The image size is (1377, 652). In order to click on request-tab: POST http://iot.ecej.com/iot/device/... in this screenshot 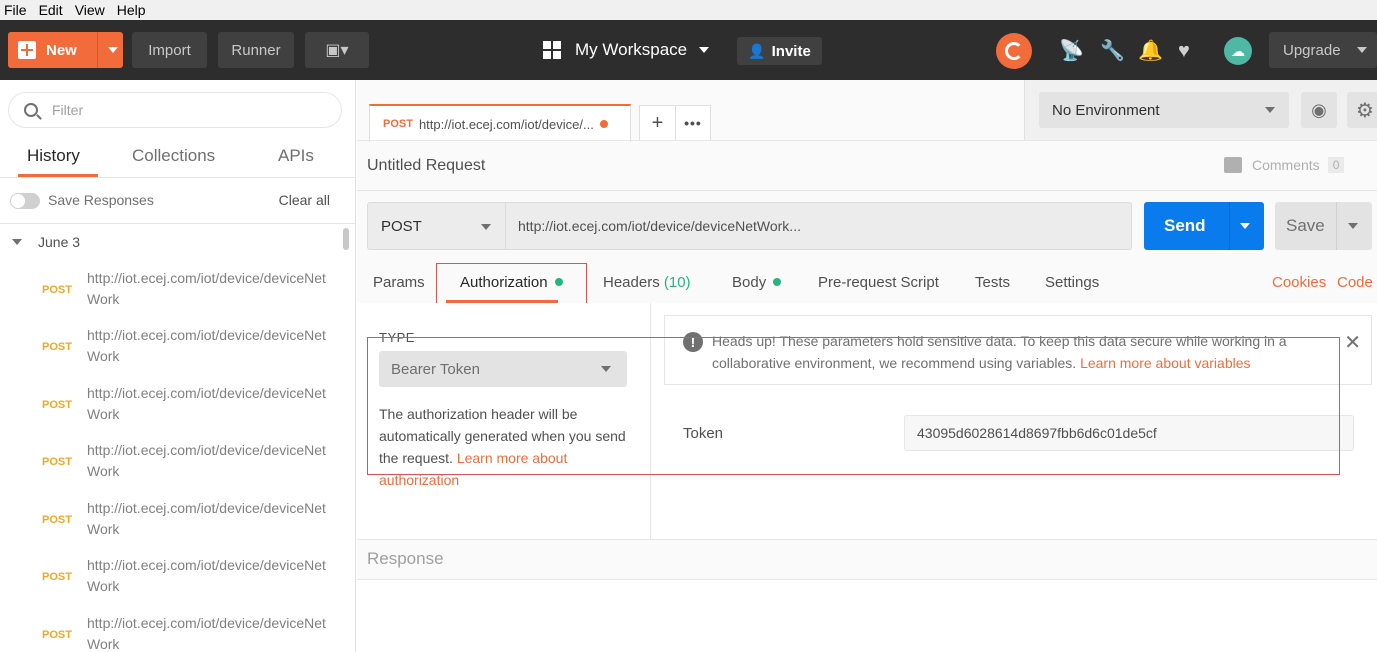, I will do `click(500, 123)`.